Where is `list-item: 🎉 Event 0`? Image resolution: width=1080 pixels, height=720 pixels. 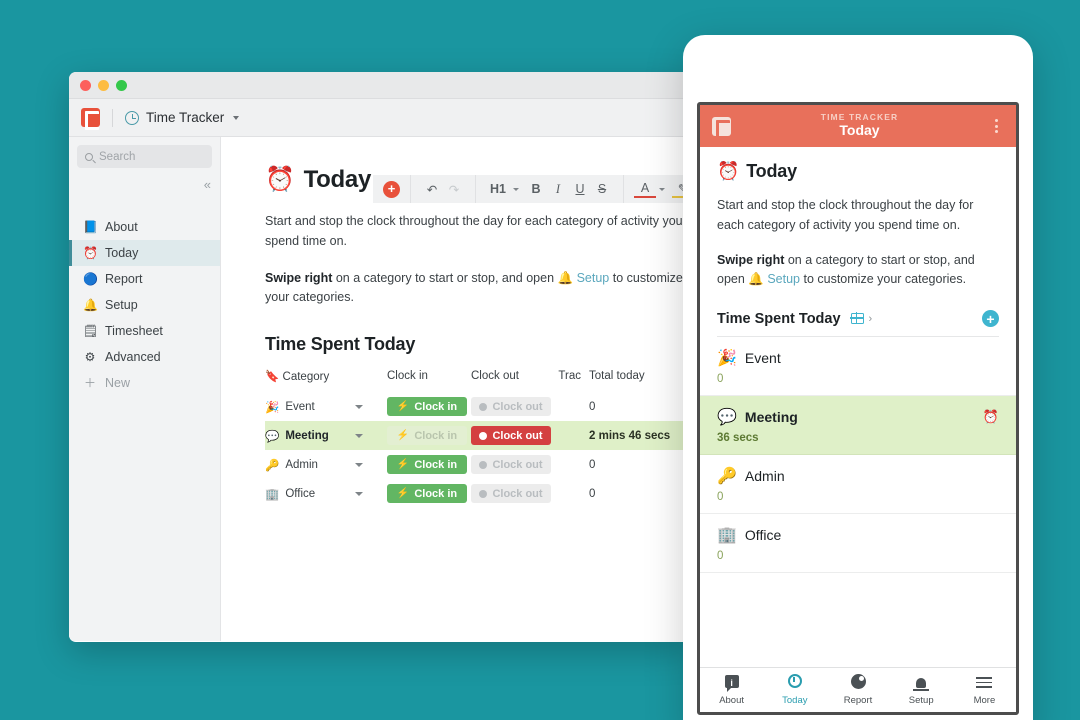
list-item: 🎉 Event 0 is located at coordinates (858, 366).